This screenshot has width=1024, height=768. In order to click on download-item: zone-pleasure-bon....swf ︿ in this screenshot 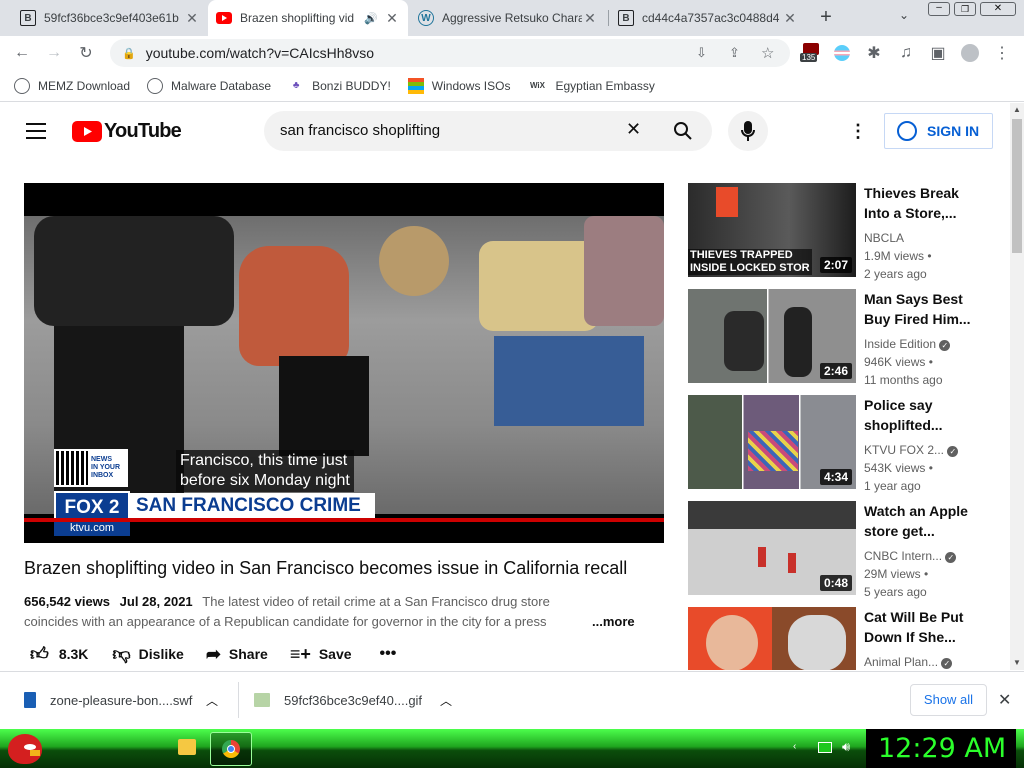, I will do `click(126, 700)`.